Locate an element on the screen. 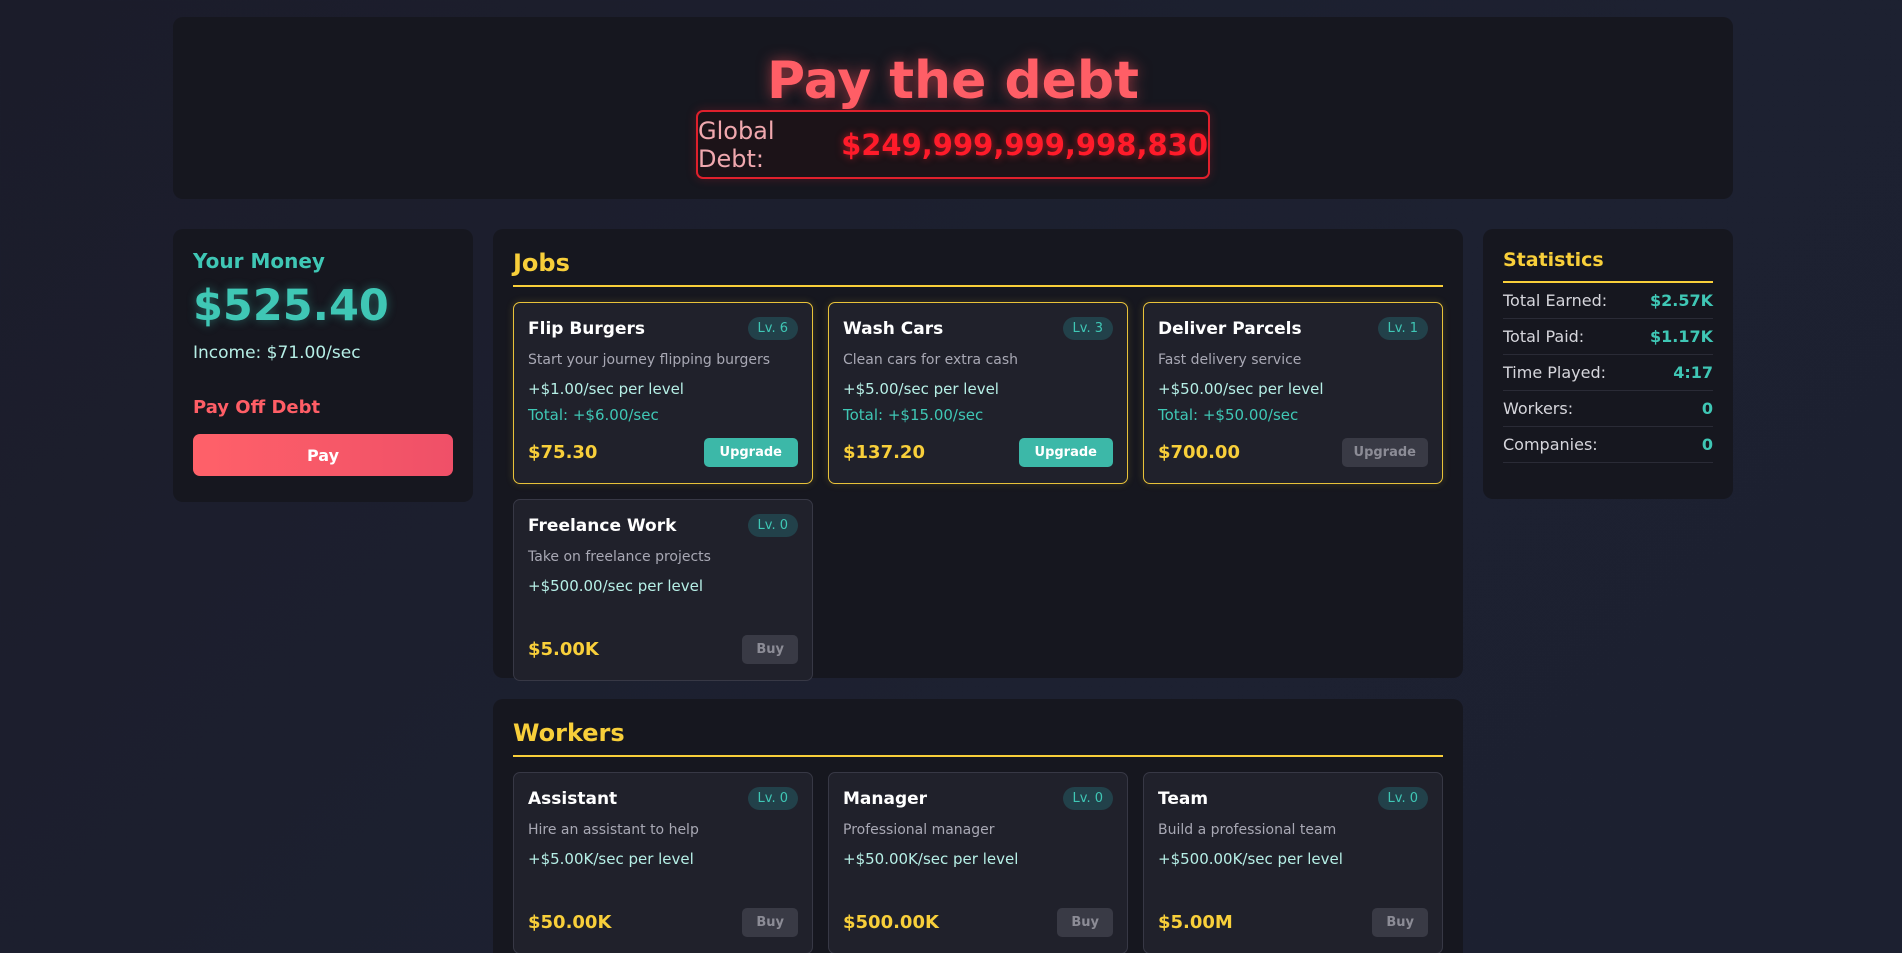  job-description: Clean cars for extra cash is located at coordinates (931, 360).